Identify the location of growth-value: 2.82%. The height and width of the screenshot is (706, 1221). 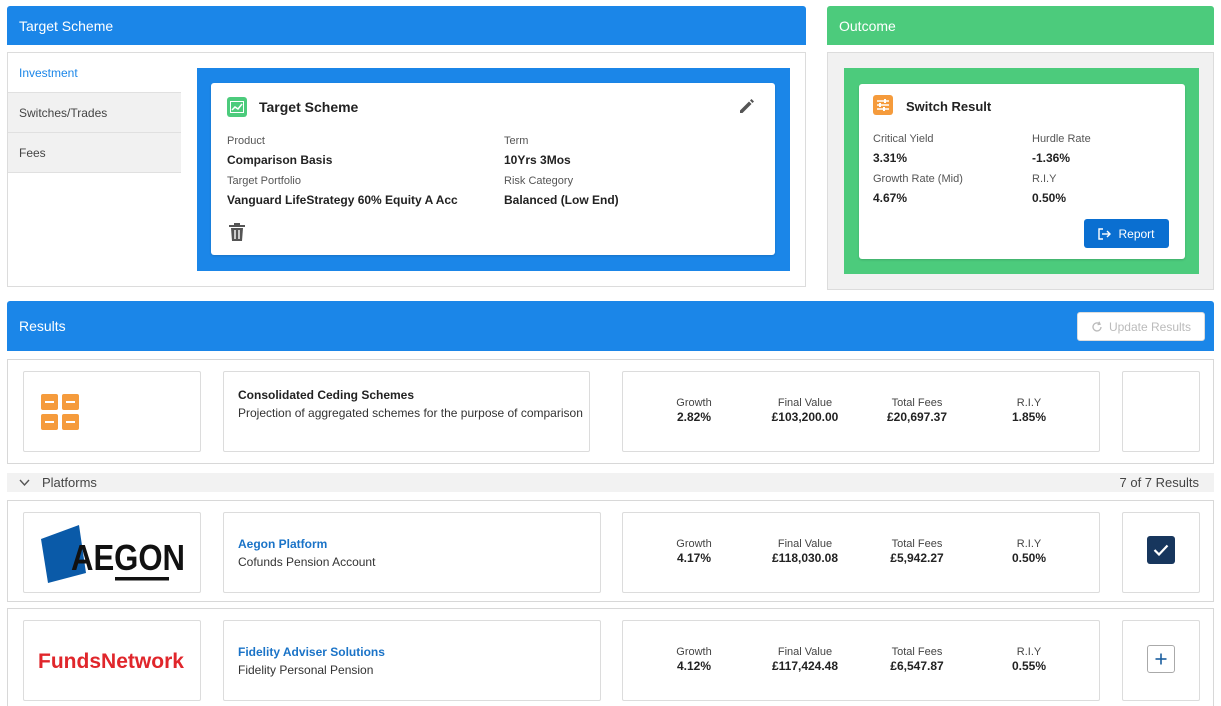
(694, 417).